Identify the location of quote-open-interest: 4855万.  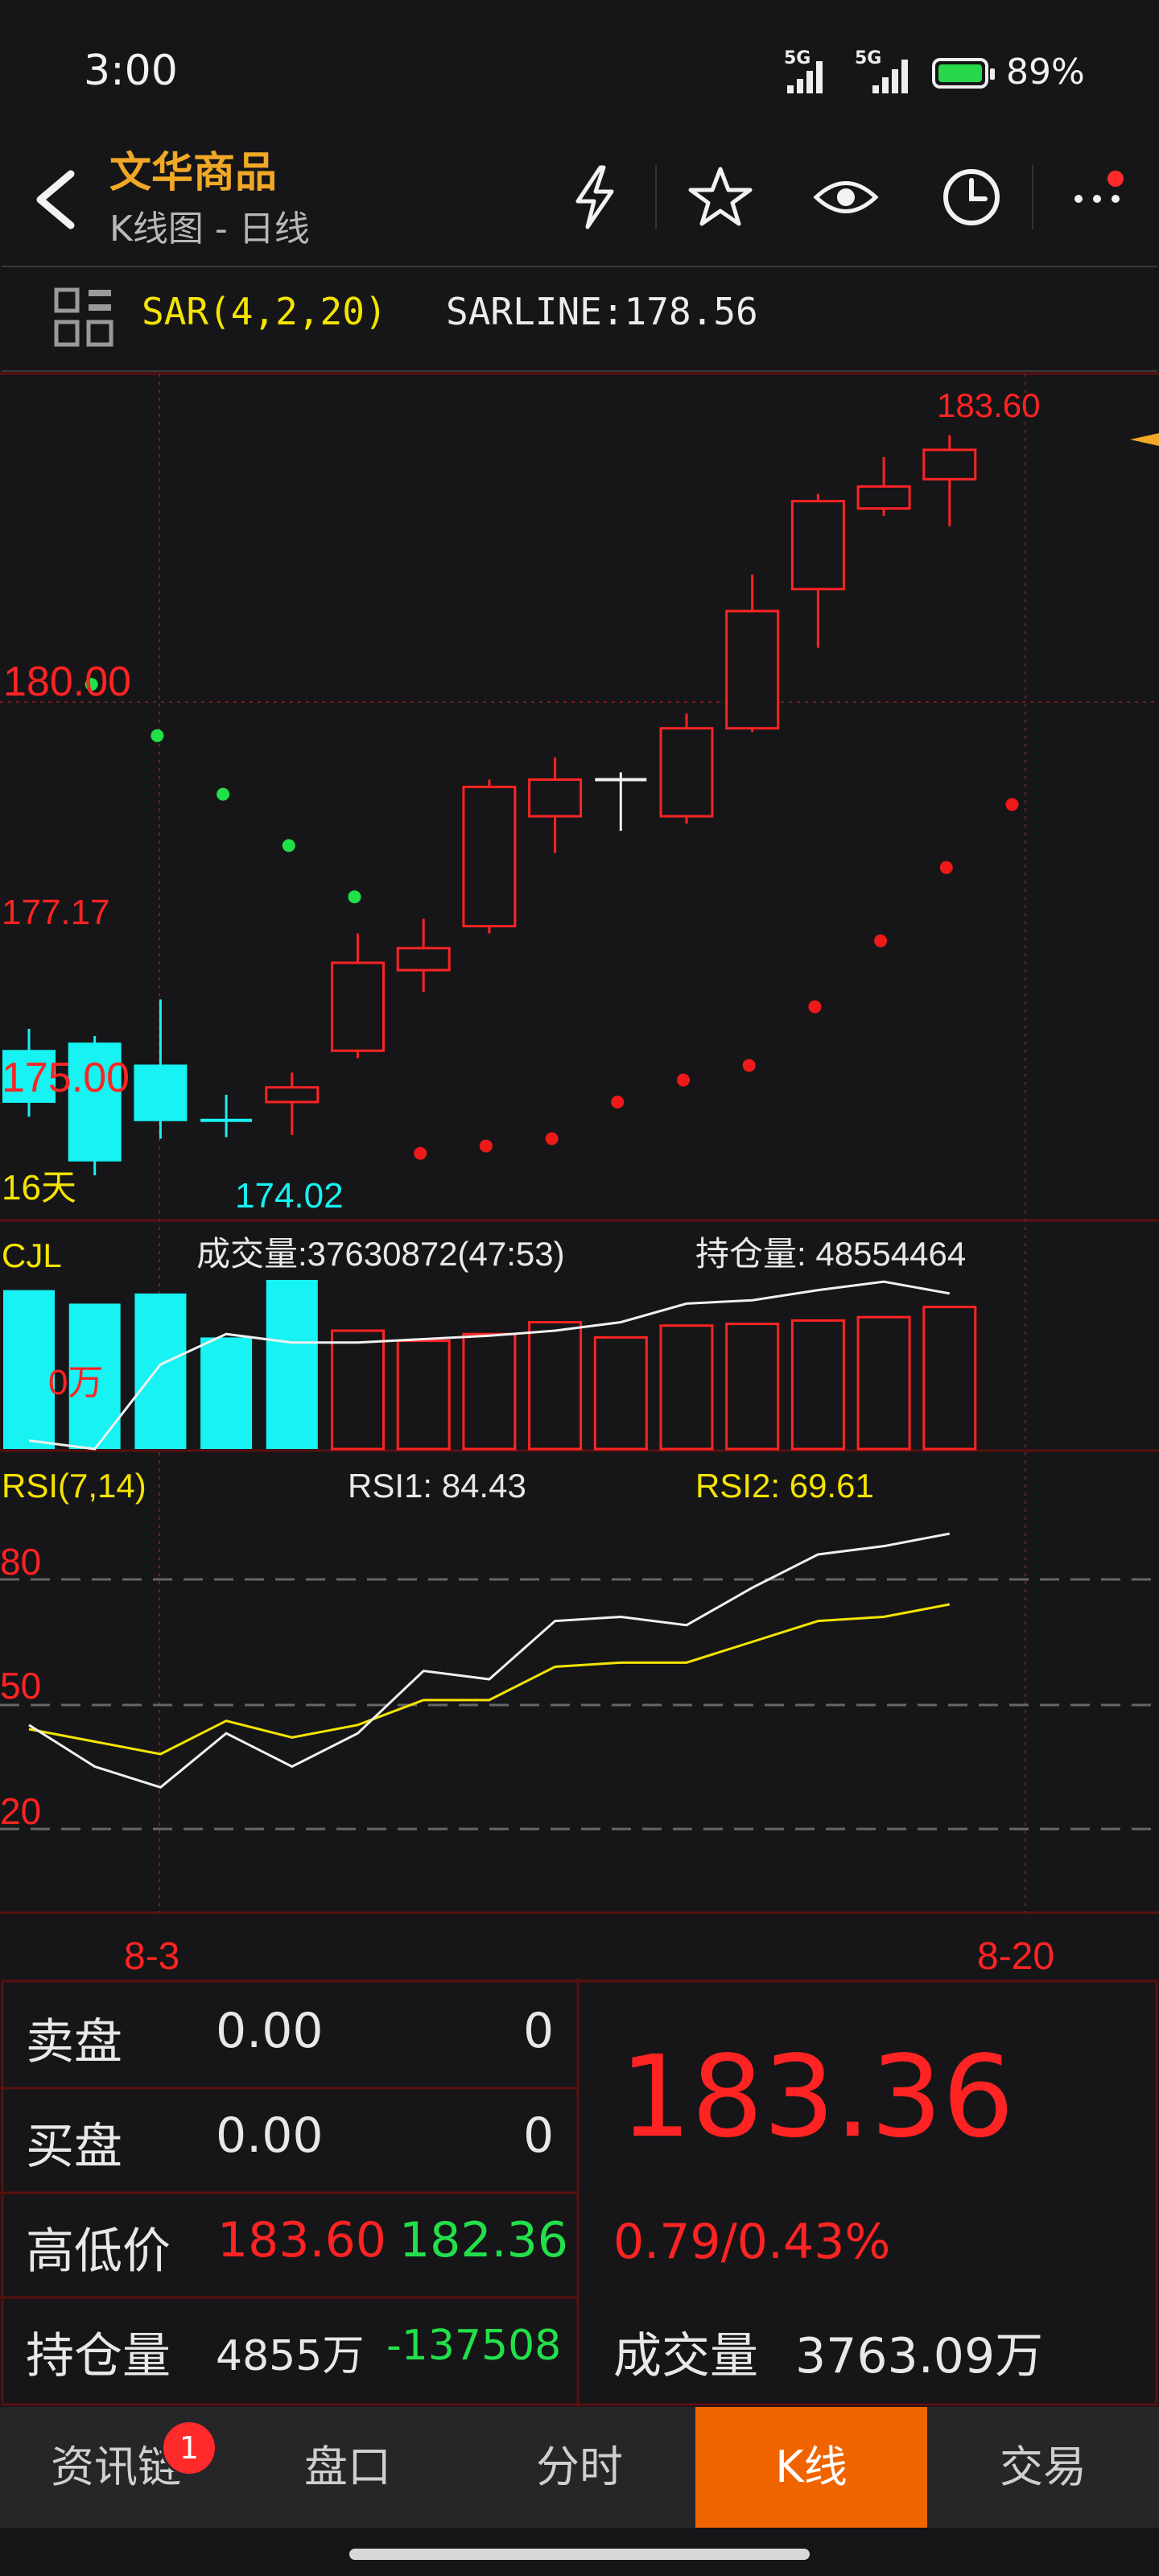
(290, 2356).